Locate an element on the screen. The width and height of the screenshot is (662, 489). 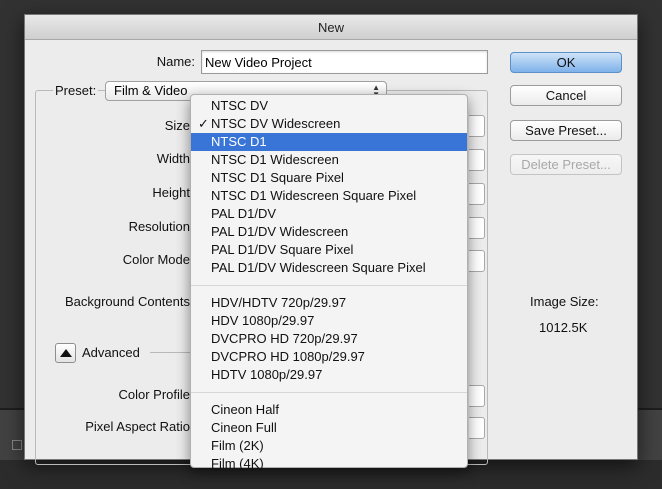
menu-item-label: Film (4K) is located at coordinates (237, 463).